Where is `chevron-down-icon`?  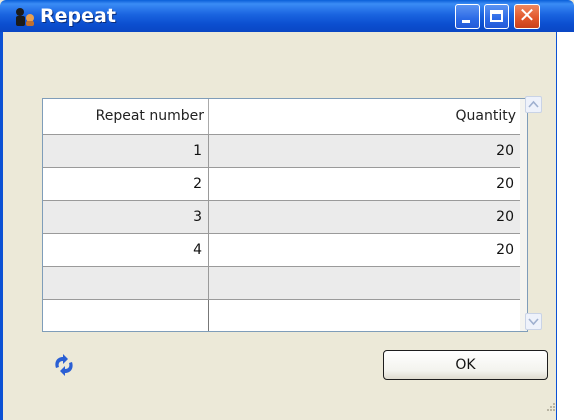 chevron-down-icon is located at coordinates (533, 322).